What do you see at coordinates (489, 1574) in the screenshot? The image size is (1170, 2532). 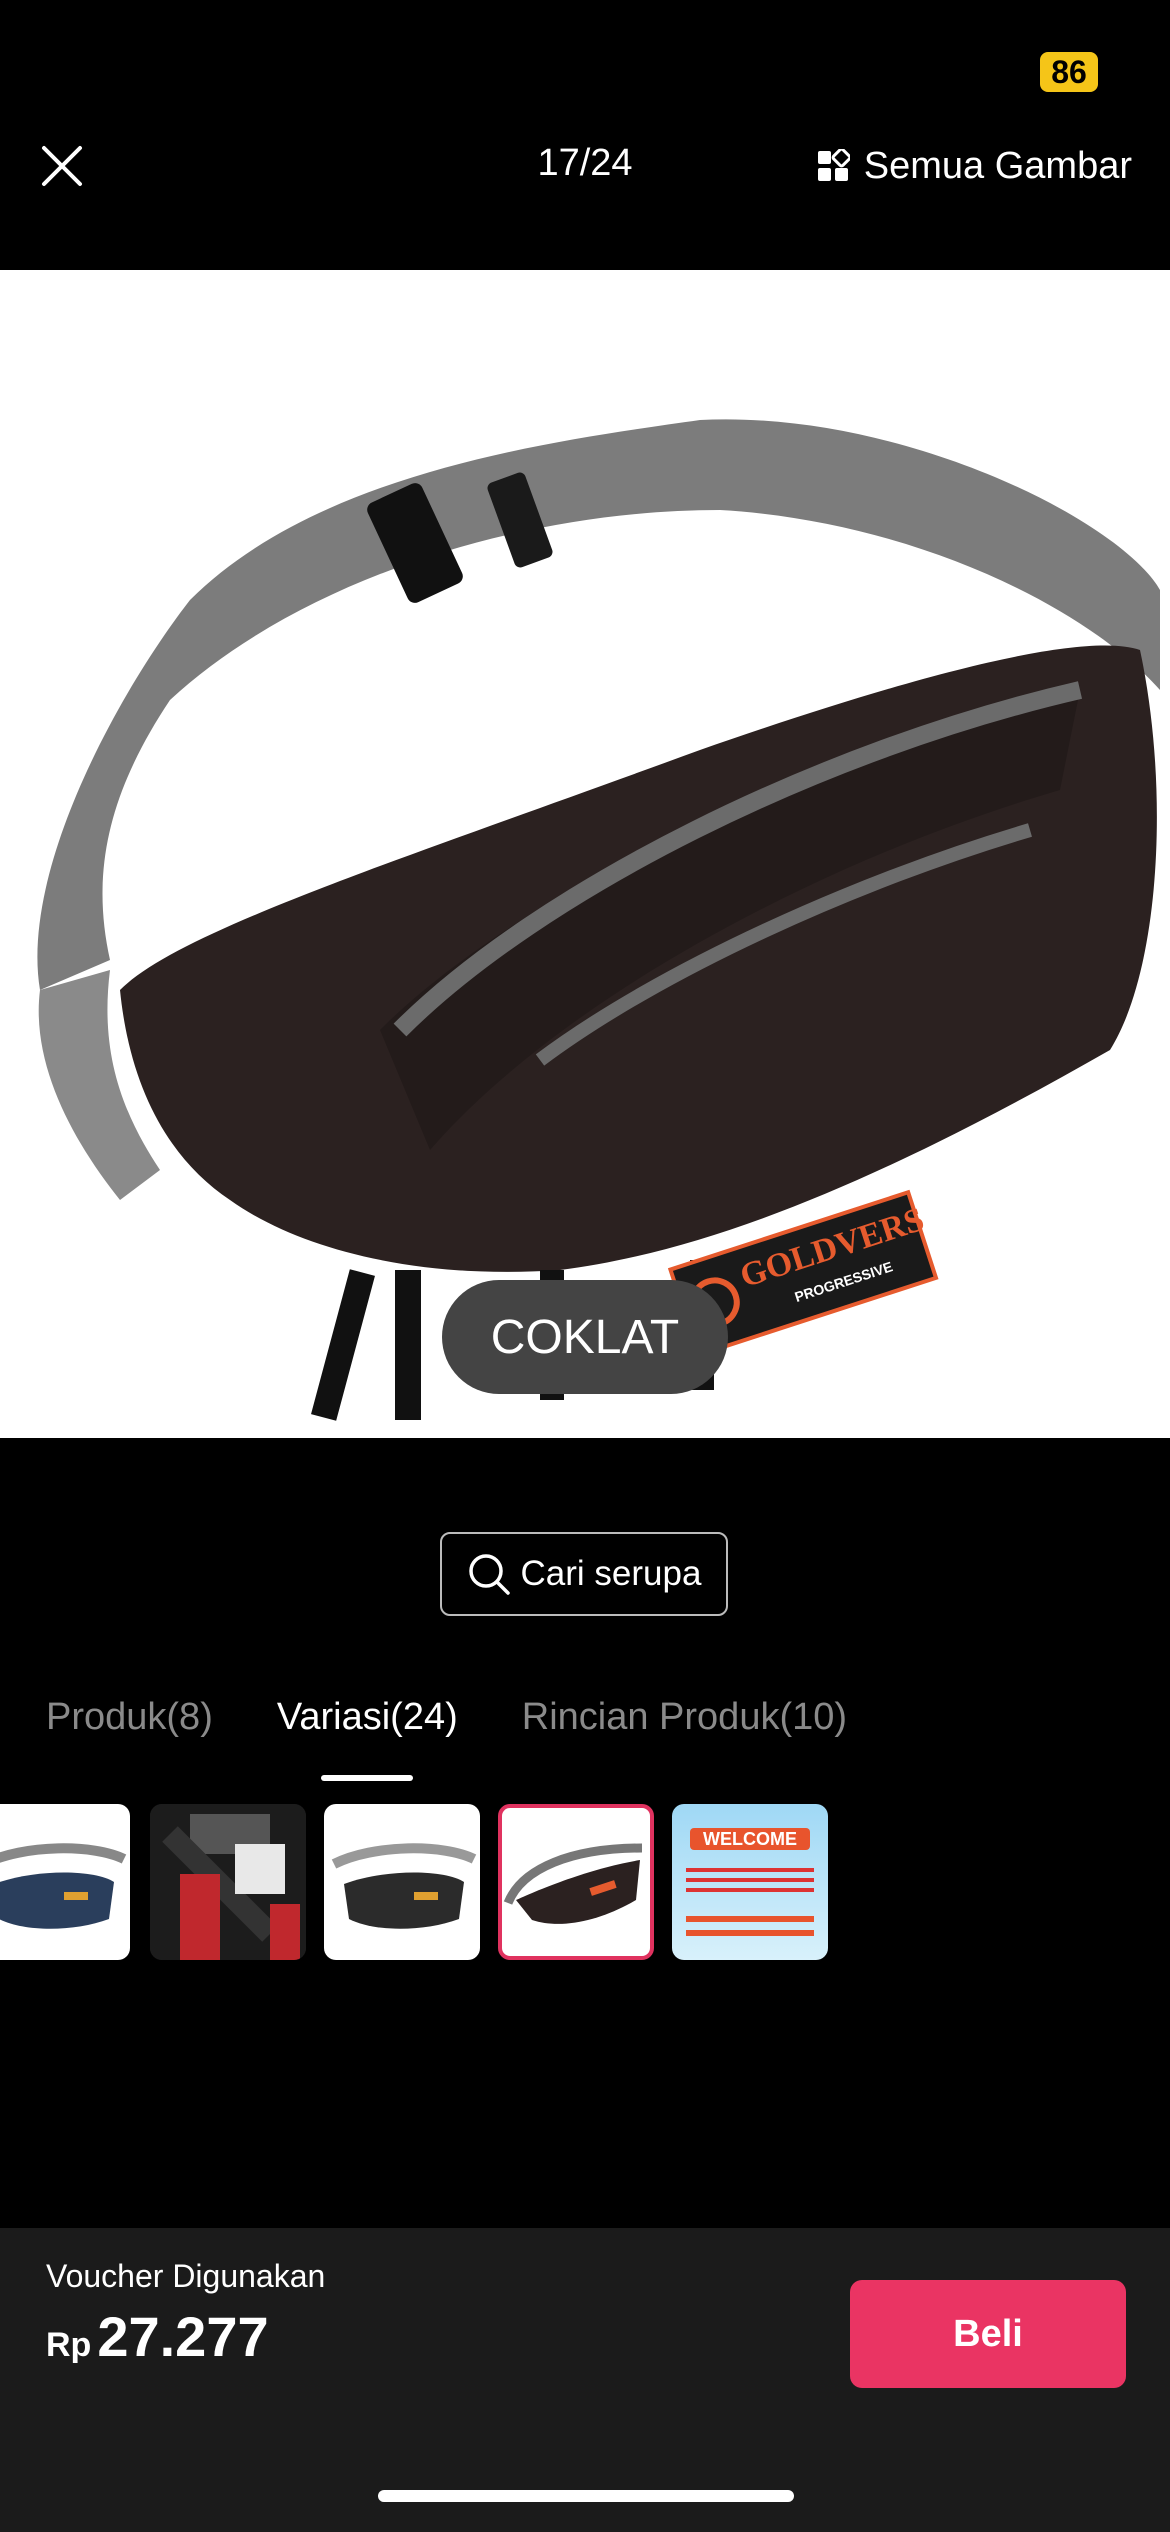 I see `search-icon` at bounding box center [489, 1574].